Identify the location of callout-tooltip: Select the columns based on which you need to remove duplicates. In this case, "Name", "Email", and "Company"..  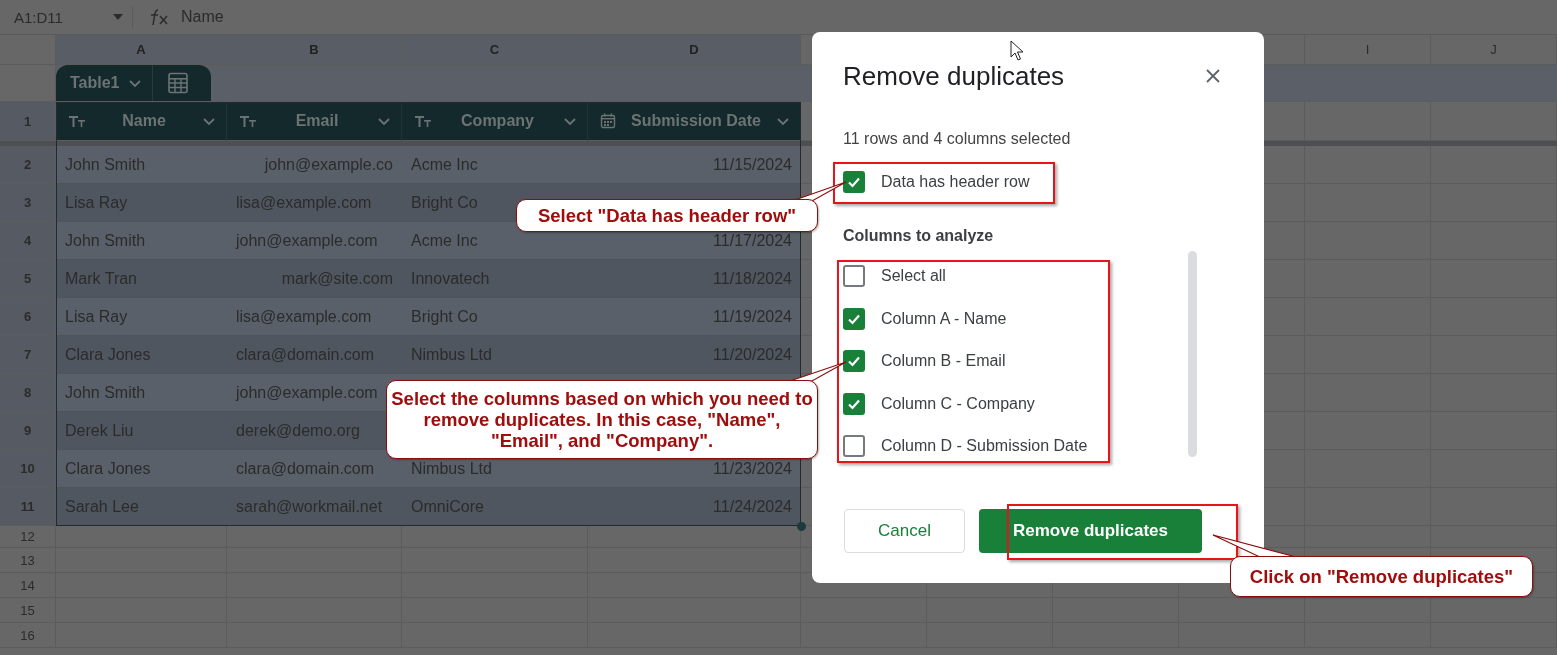
(602, 419).